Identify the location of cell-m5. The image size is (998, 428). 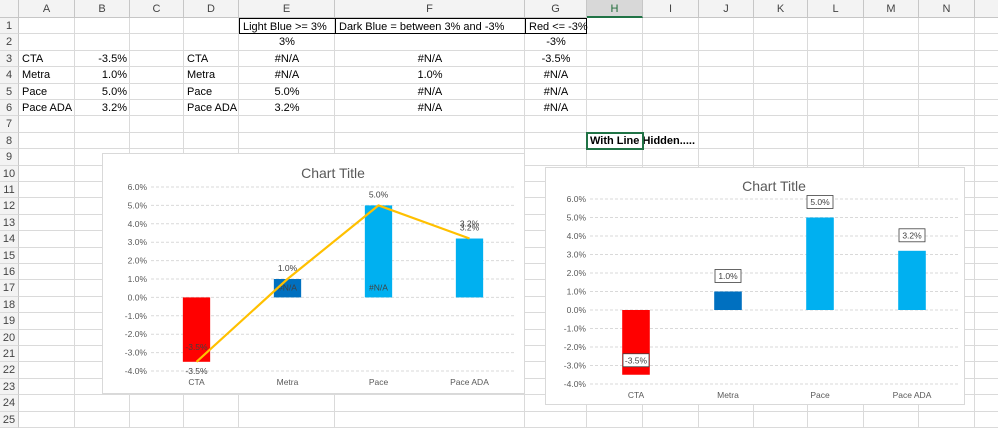
(891, 91).